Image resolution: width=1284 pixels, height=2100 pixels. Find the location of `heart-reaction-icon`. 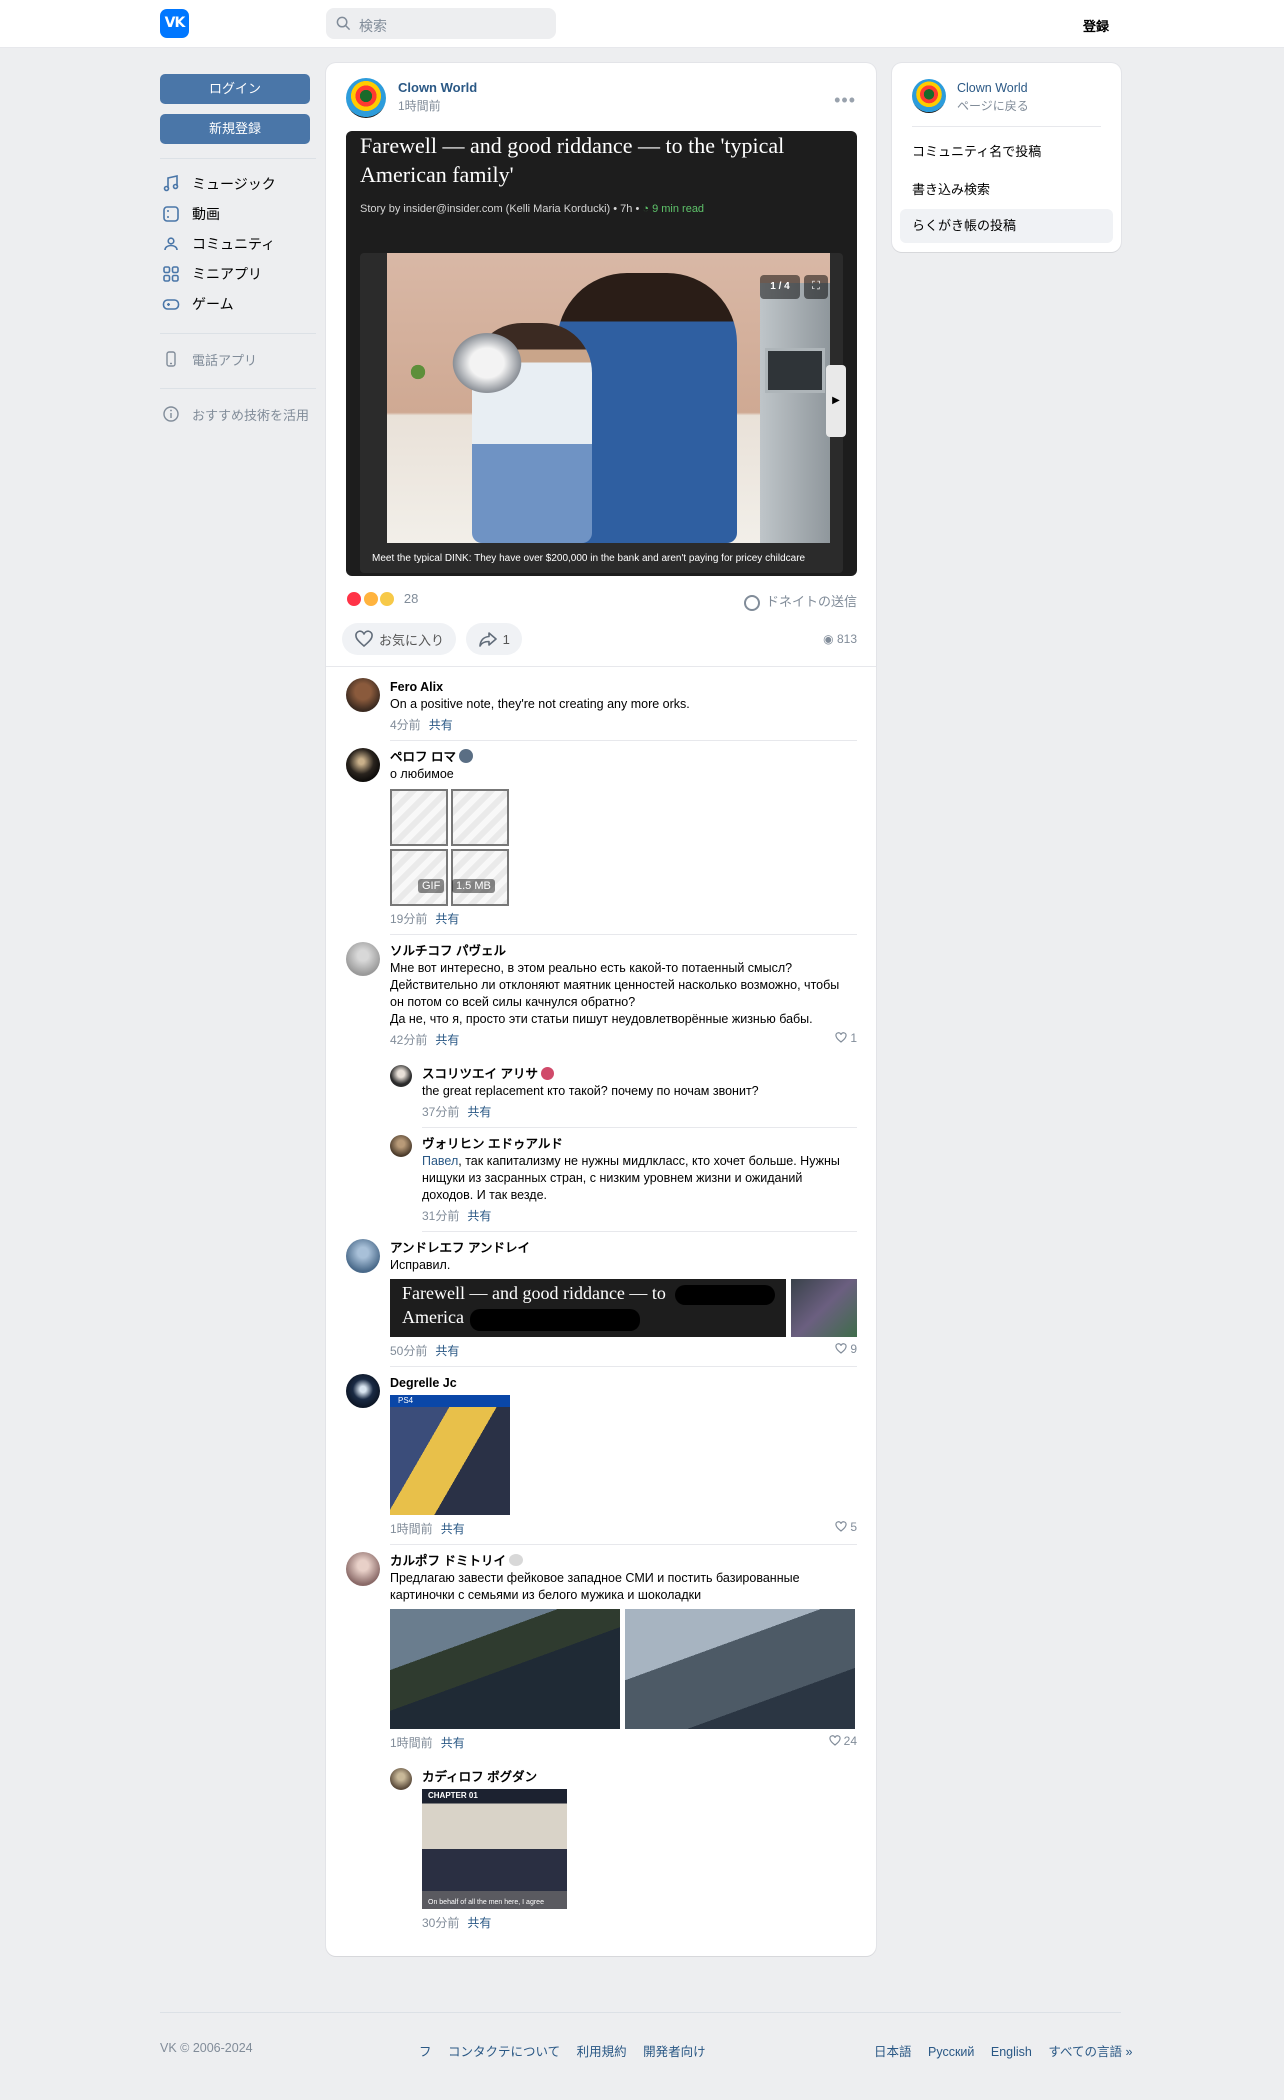

heart-reaction-icon is located at coordinates (354, 598).